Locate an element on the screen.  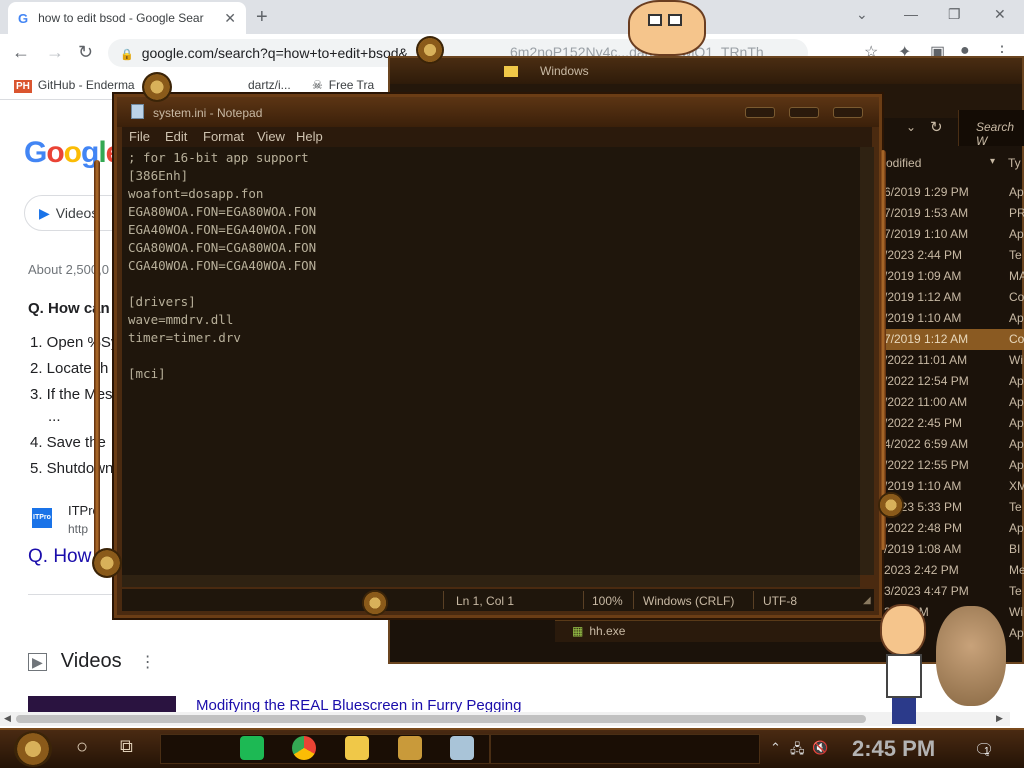
tray-overflow-icon: ⌃ is located at coordinates (775, 748).